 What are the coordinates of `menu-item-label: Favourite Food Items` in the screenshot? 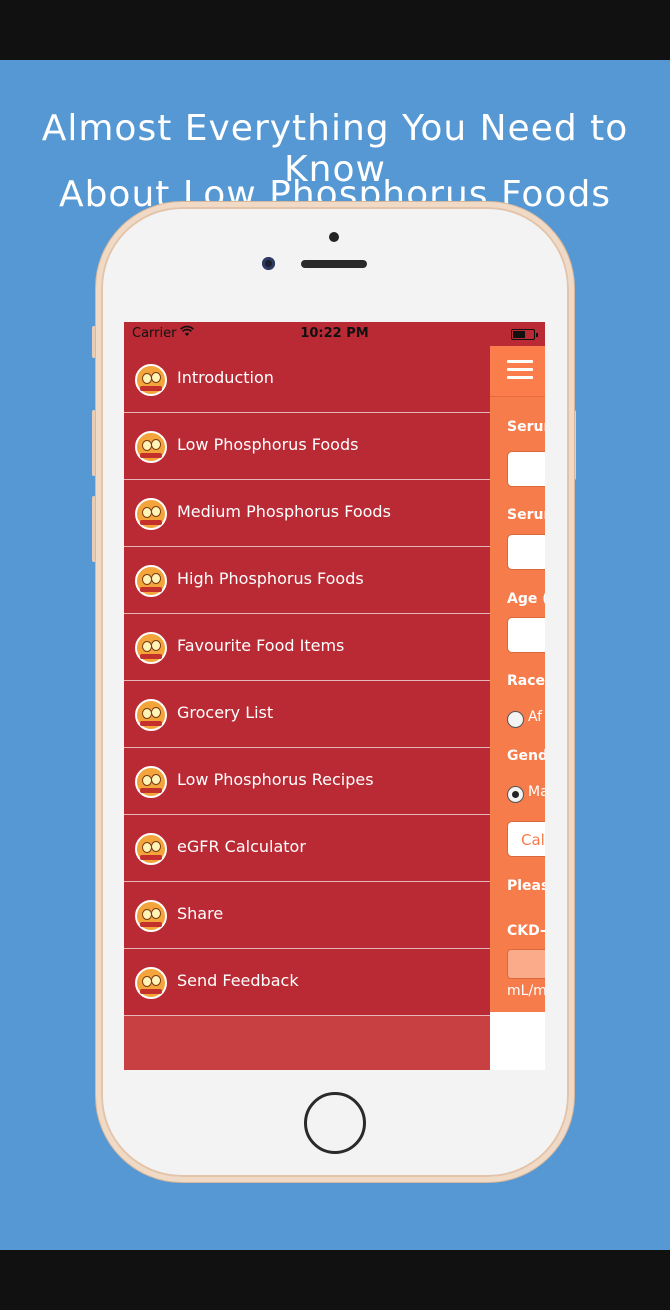 It's located at (261, 645).